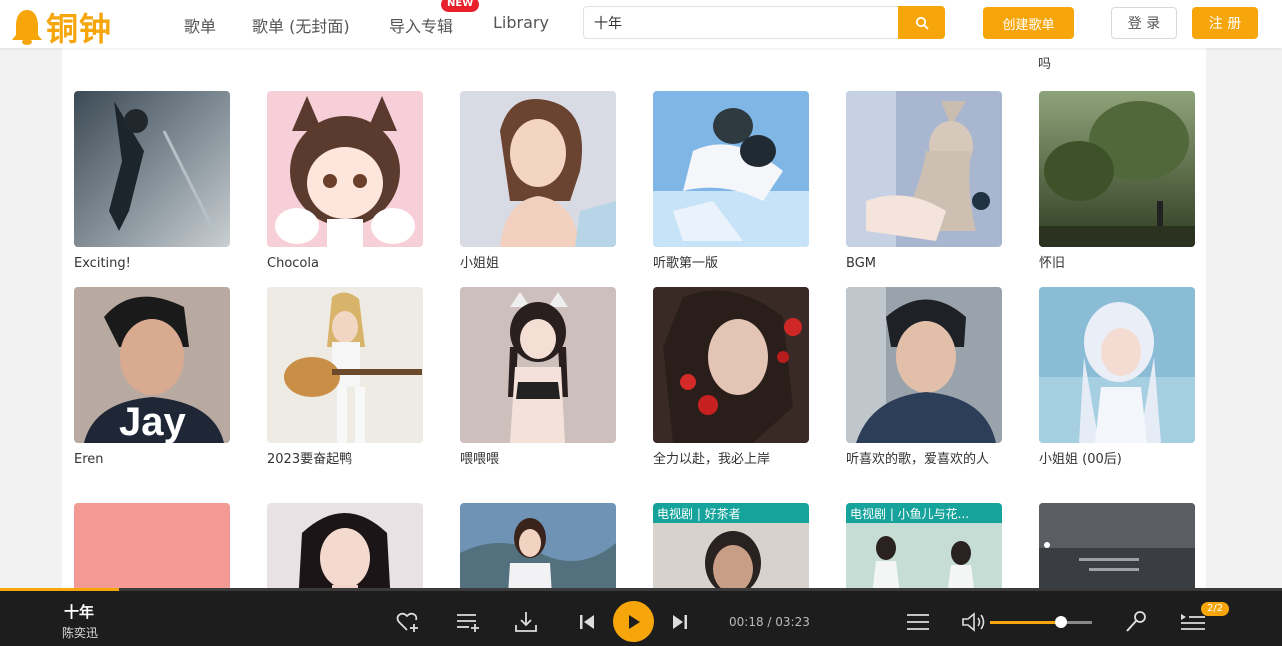 This screenshot has height=646, width=1282. I want to click on menu-lines-icon, so click(918, 622).